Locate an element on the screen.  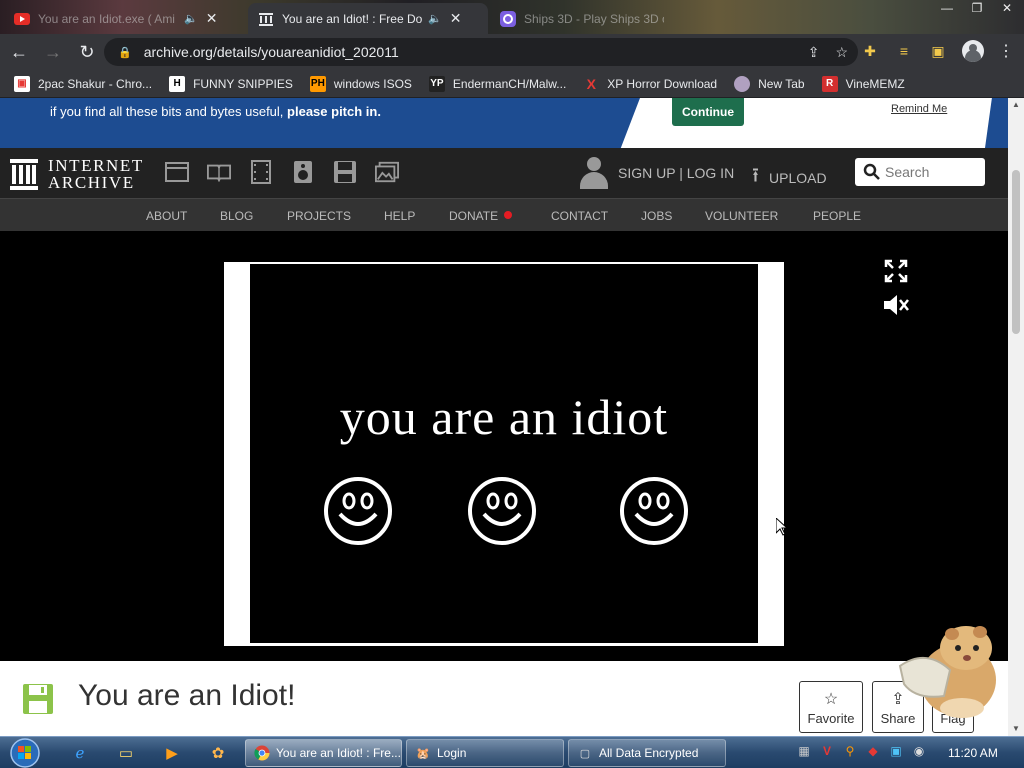
tab-archive: You are an Idiot! : Free Down 🔈 ✕ is located at coordinates (368, 18).